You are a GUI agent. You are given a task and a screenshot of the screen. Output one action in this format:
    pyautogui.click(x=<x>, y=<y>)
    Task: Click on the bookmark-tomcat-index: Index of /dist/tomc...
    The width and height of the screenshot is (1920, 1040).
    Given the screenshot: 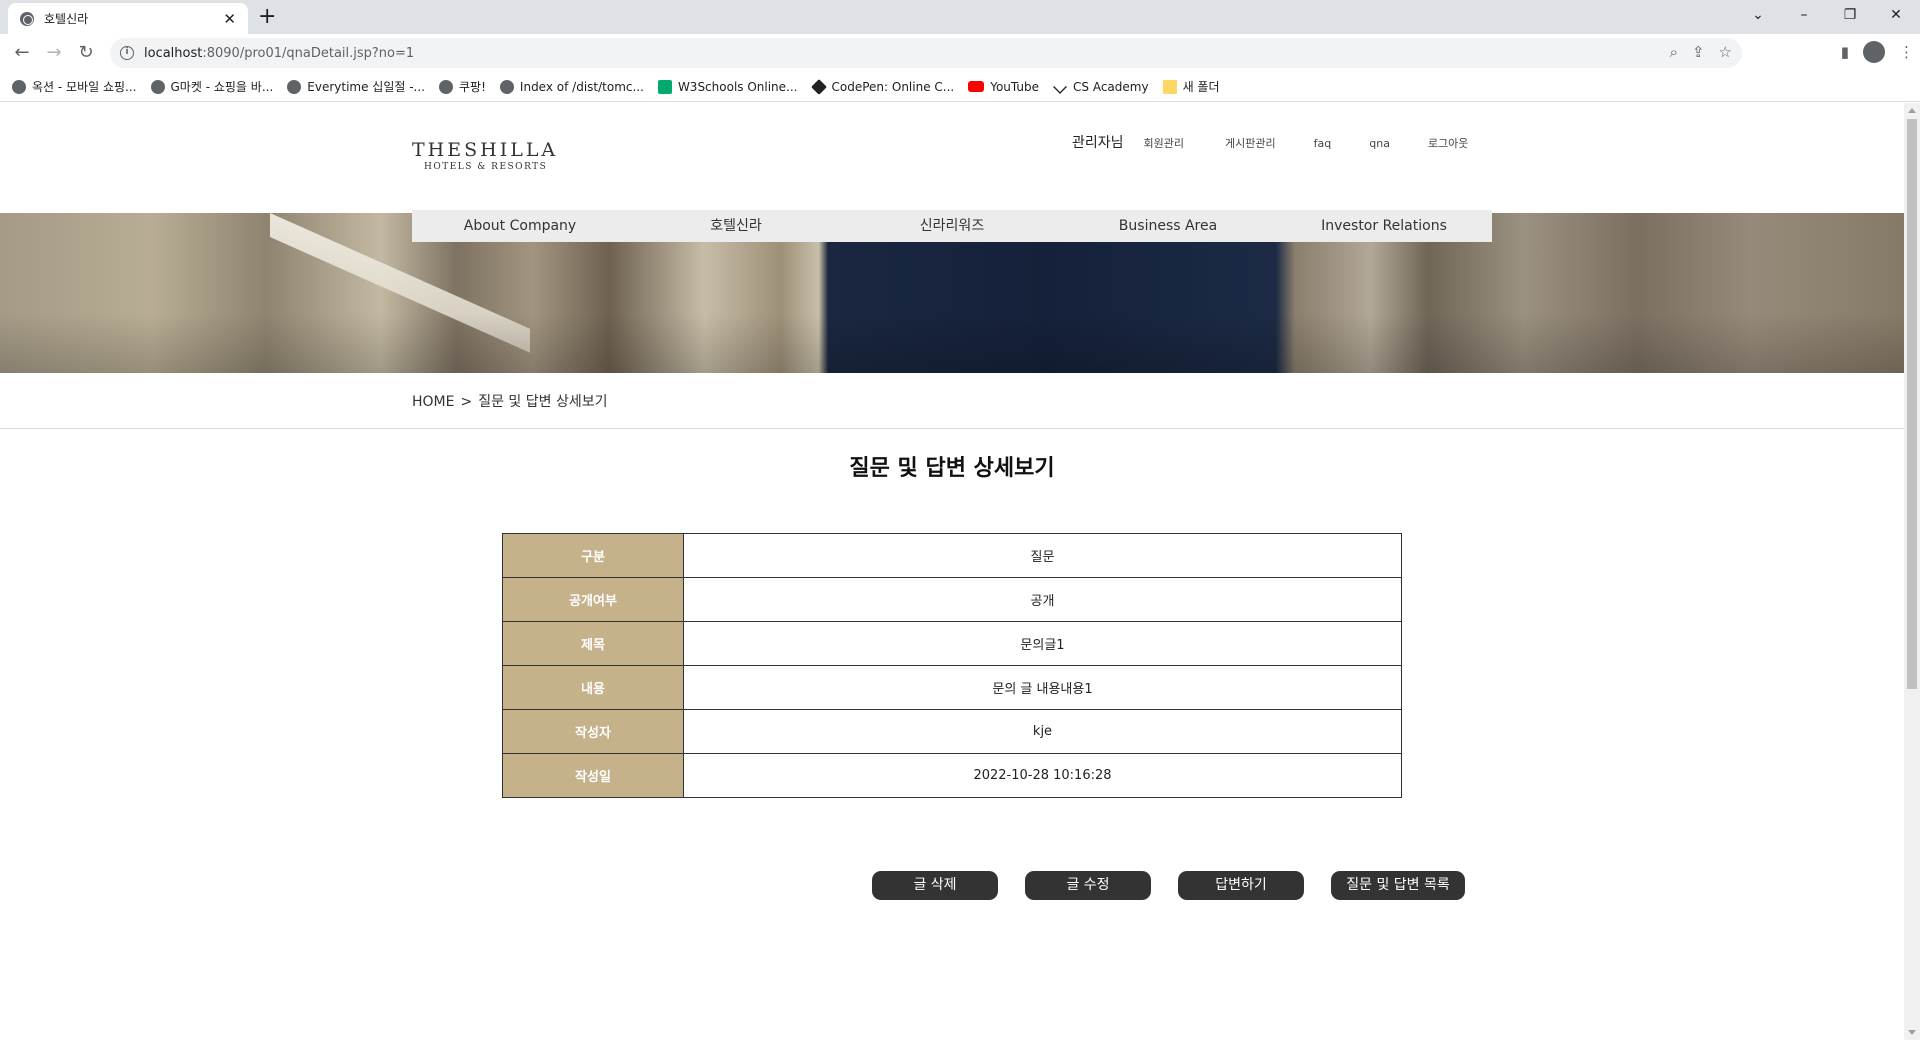 What is the action you would take?
    pyautogui.click(x=571, y=86)
    